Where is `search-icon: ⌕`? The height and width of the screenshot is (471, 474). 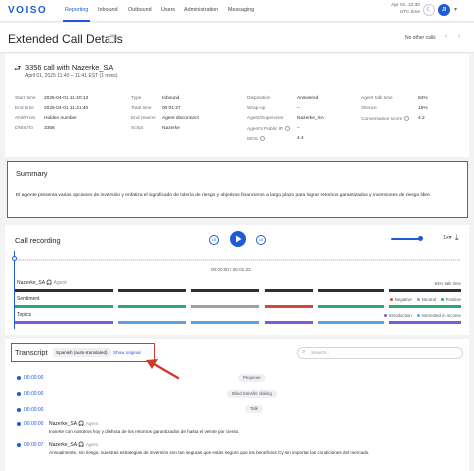 search-icon: ⌕ is located at coordinates (304, 352).